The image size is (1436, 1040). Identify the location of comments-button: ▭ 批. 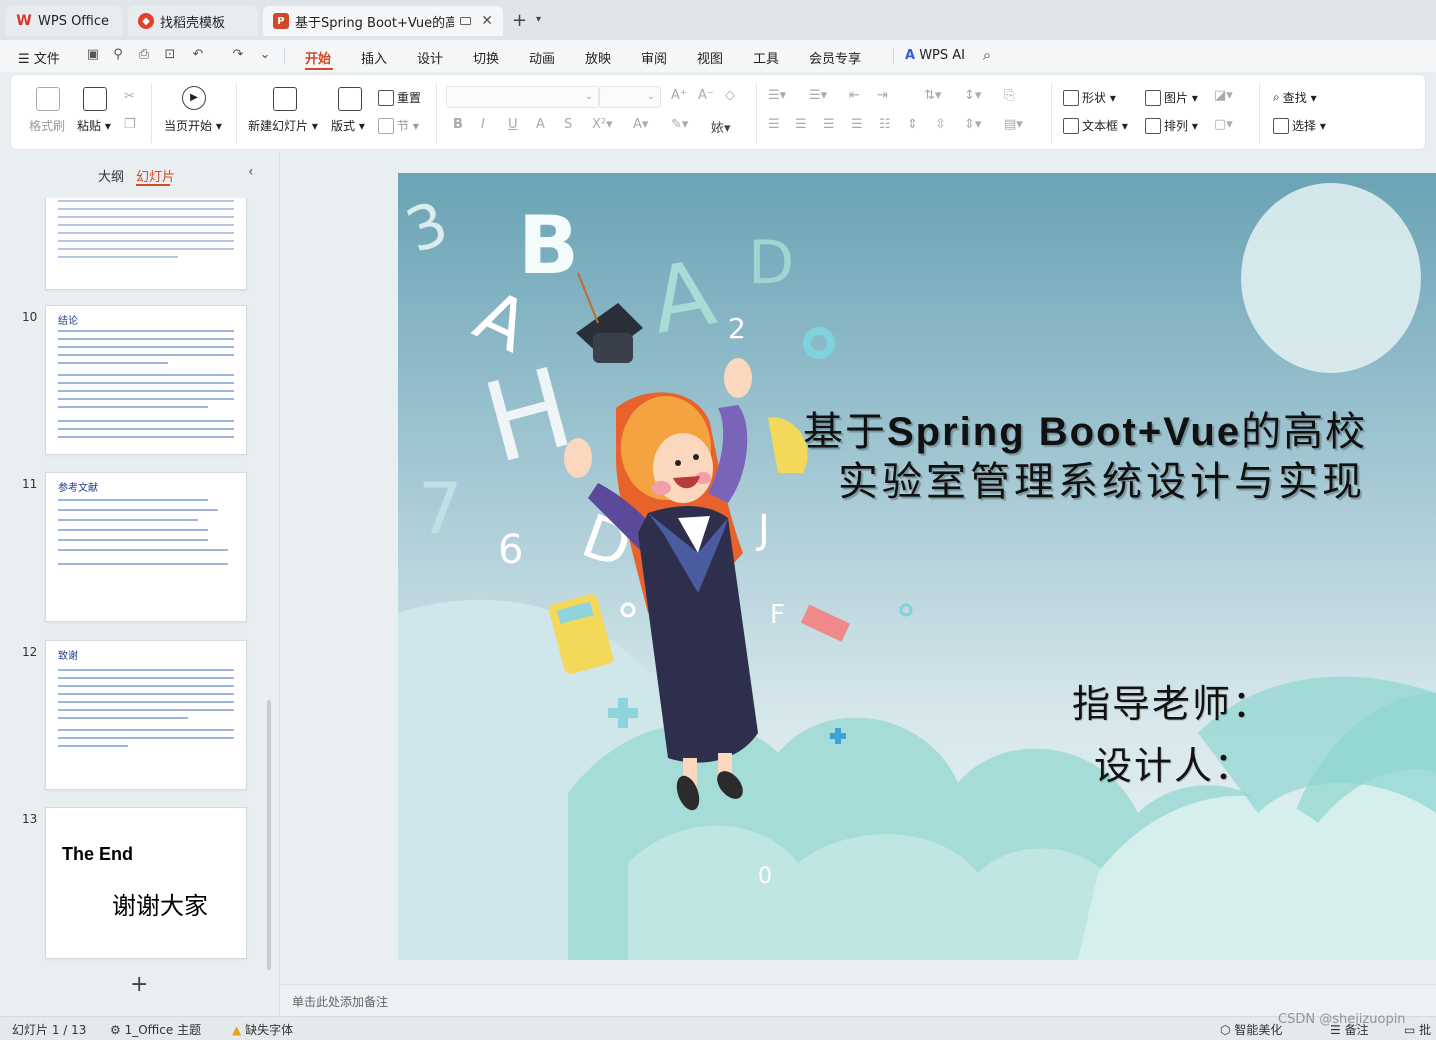
(1417, 1029).